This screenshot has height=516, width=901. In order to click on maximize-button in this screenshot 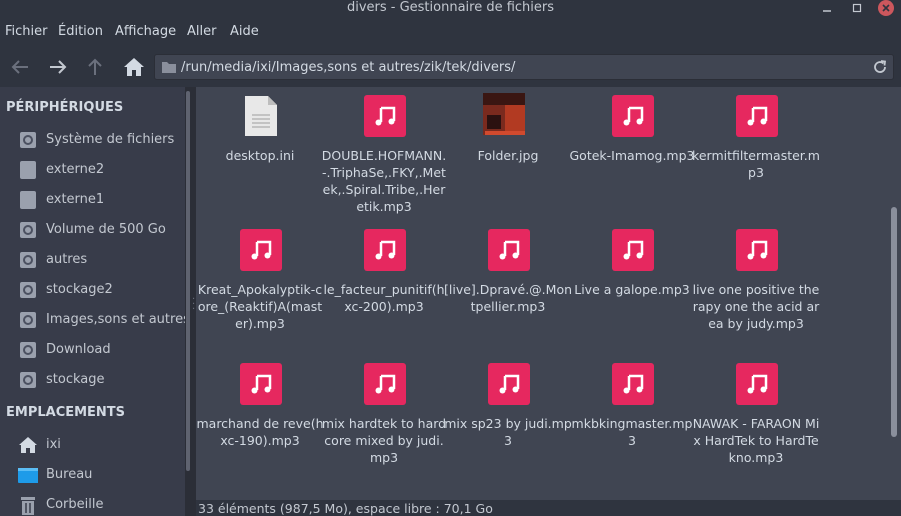, I will do `click(857, 8)`.